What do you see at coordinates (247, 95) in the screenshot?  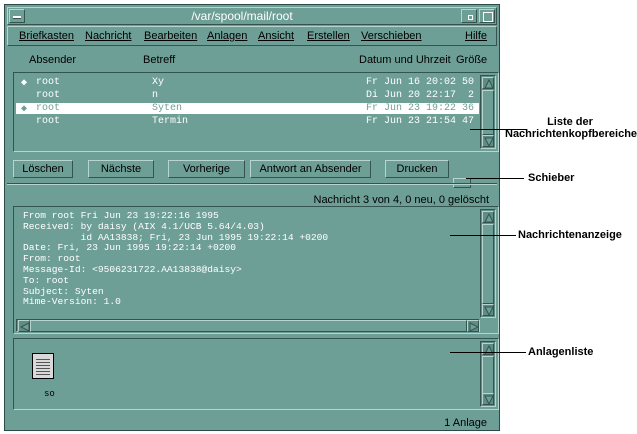 I see `message-row: root n Di Jun 20 22:17 2` at bounding box center [247, 95].